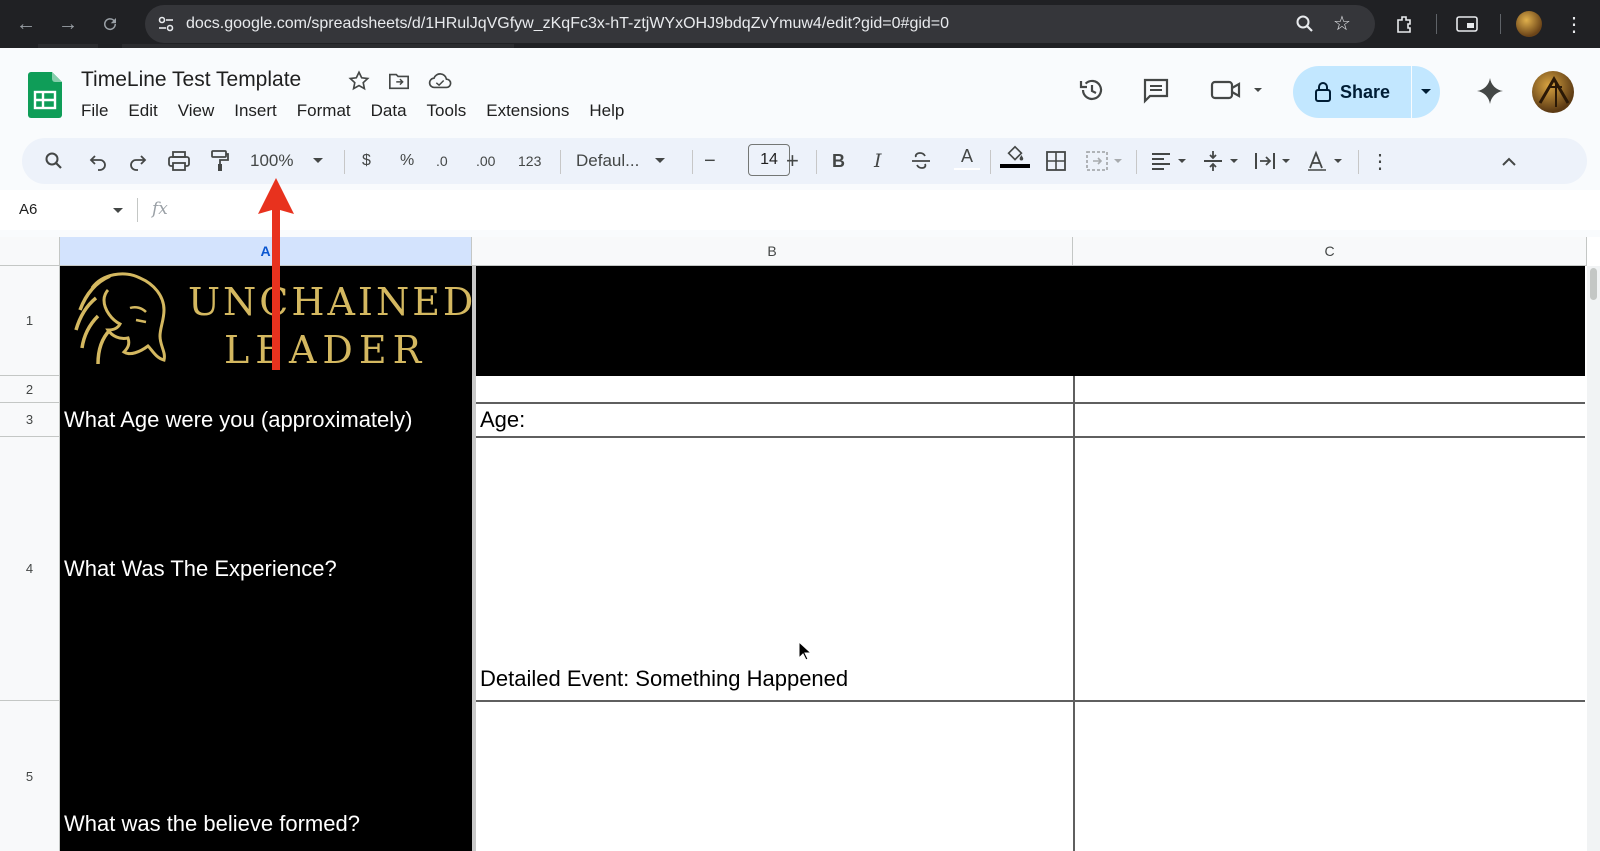  Describe the element at coordinates (287, 161) in the screenshot. I see `zoom-select: 100%` at that location.